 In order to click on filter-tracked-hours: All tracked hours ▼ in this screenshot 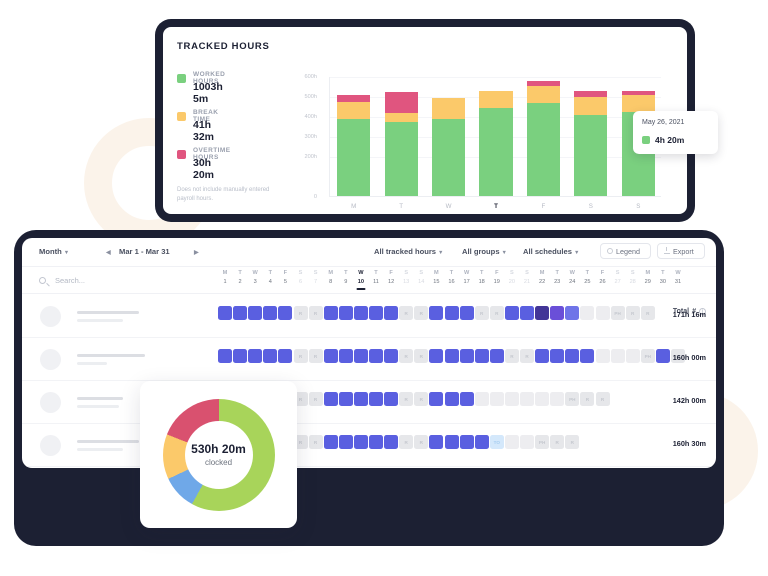, I will do `click(409, 251)`.